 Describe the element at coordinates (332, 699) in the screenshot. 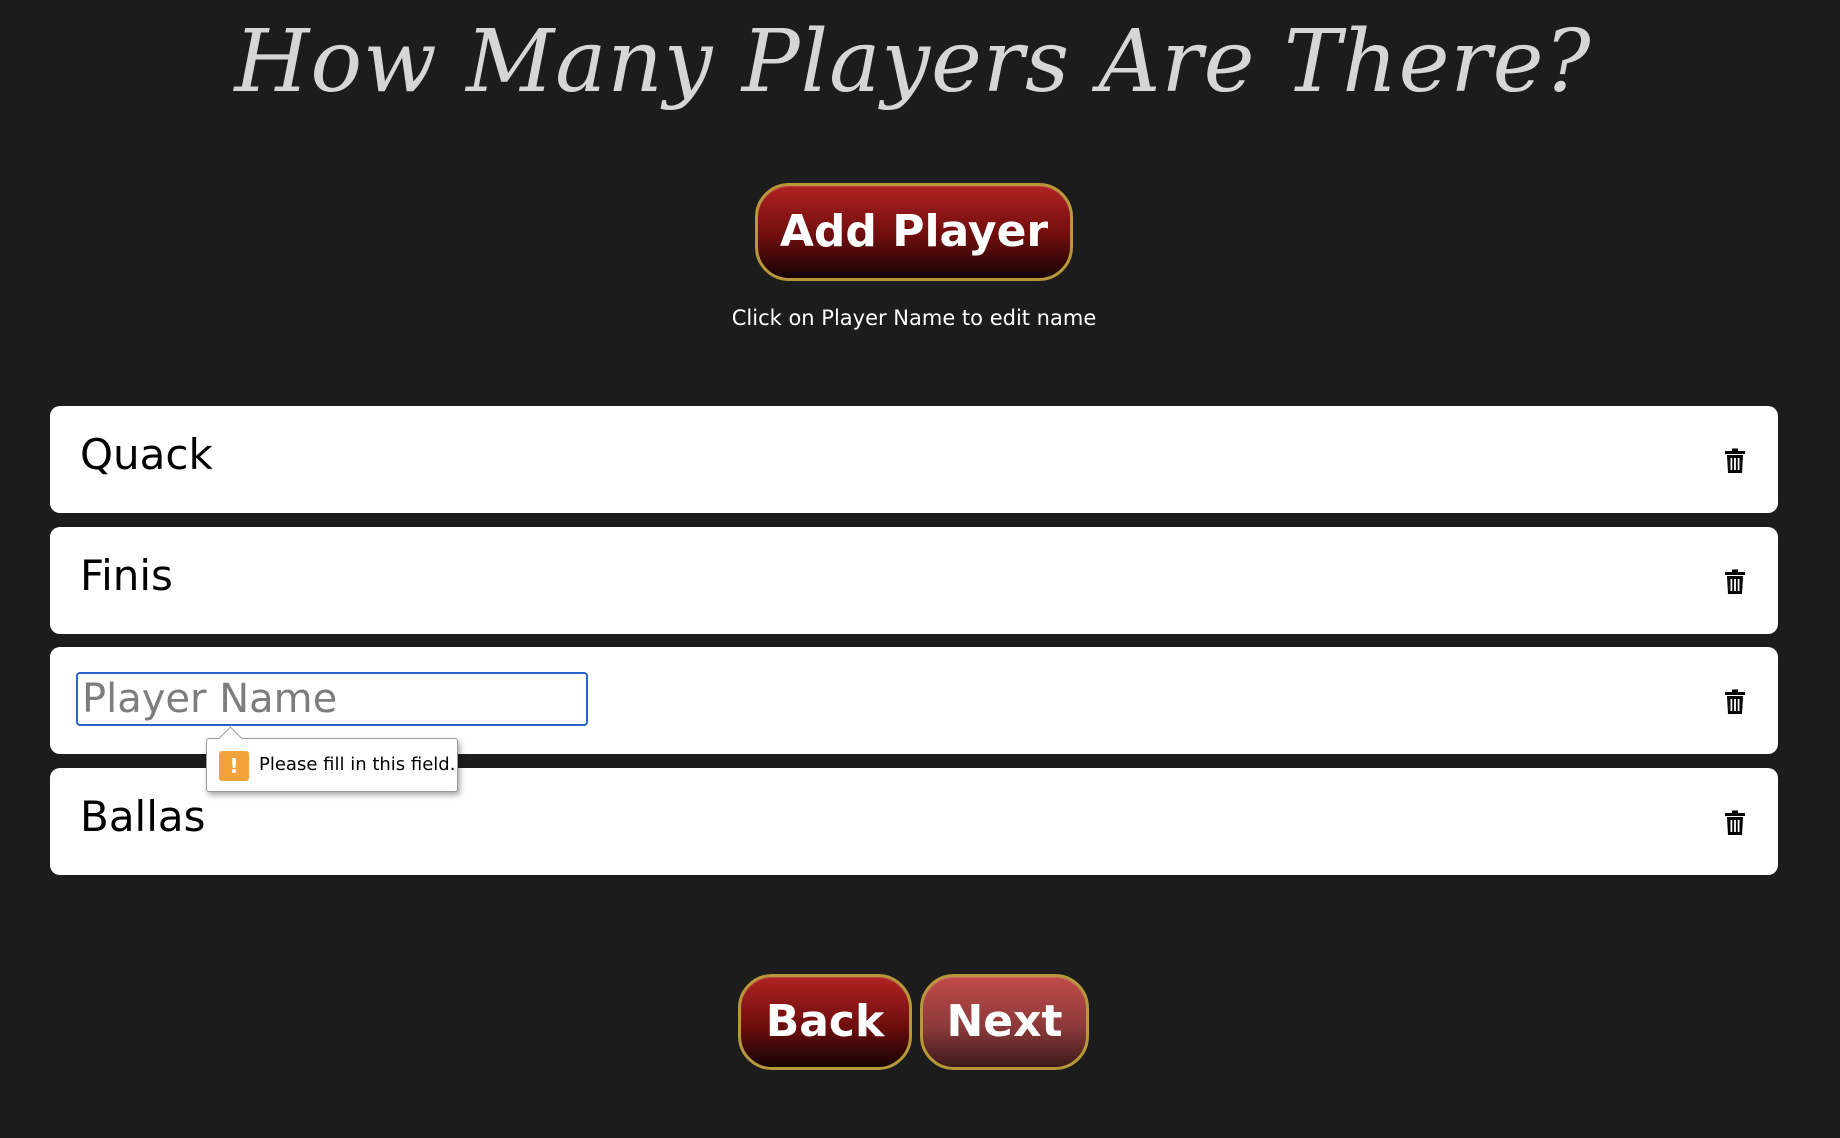

I see `player-name-input` at that location.